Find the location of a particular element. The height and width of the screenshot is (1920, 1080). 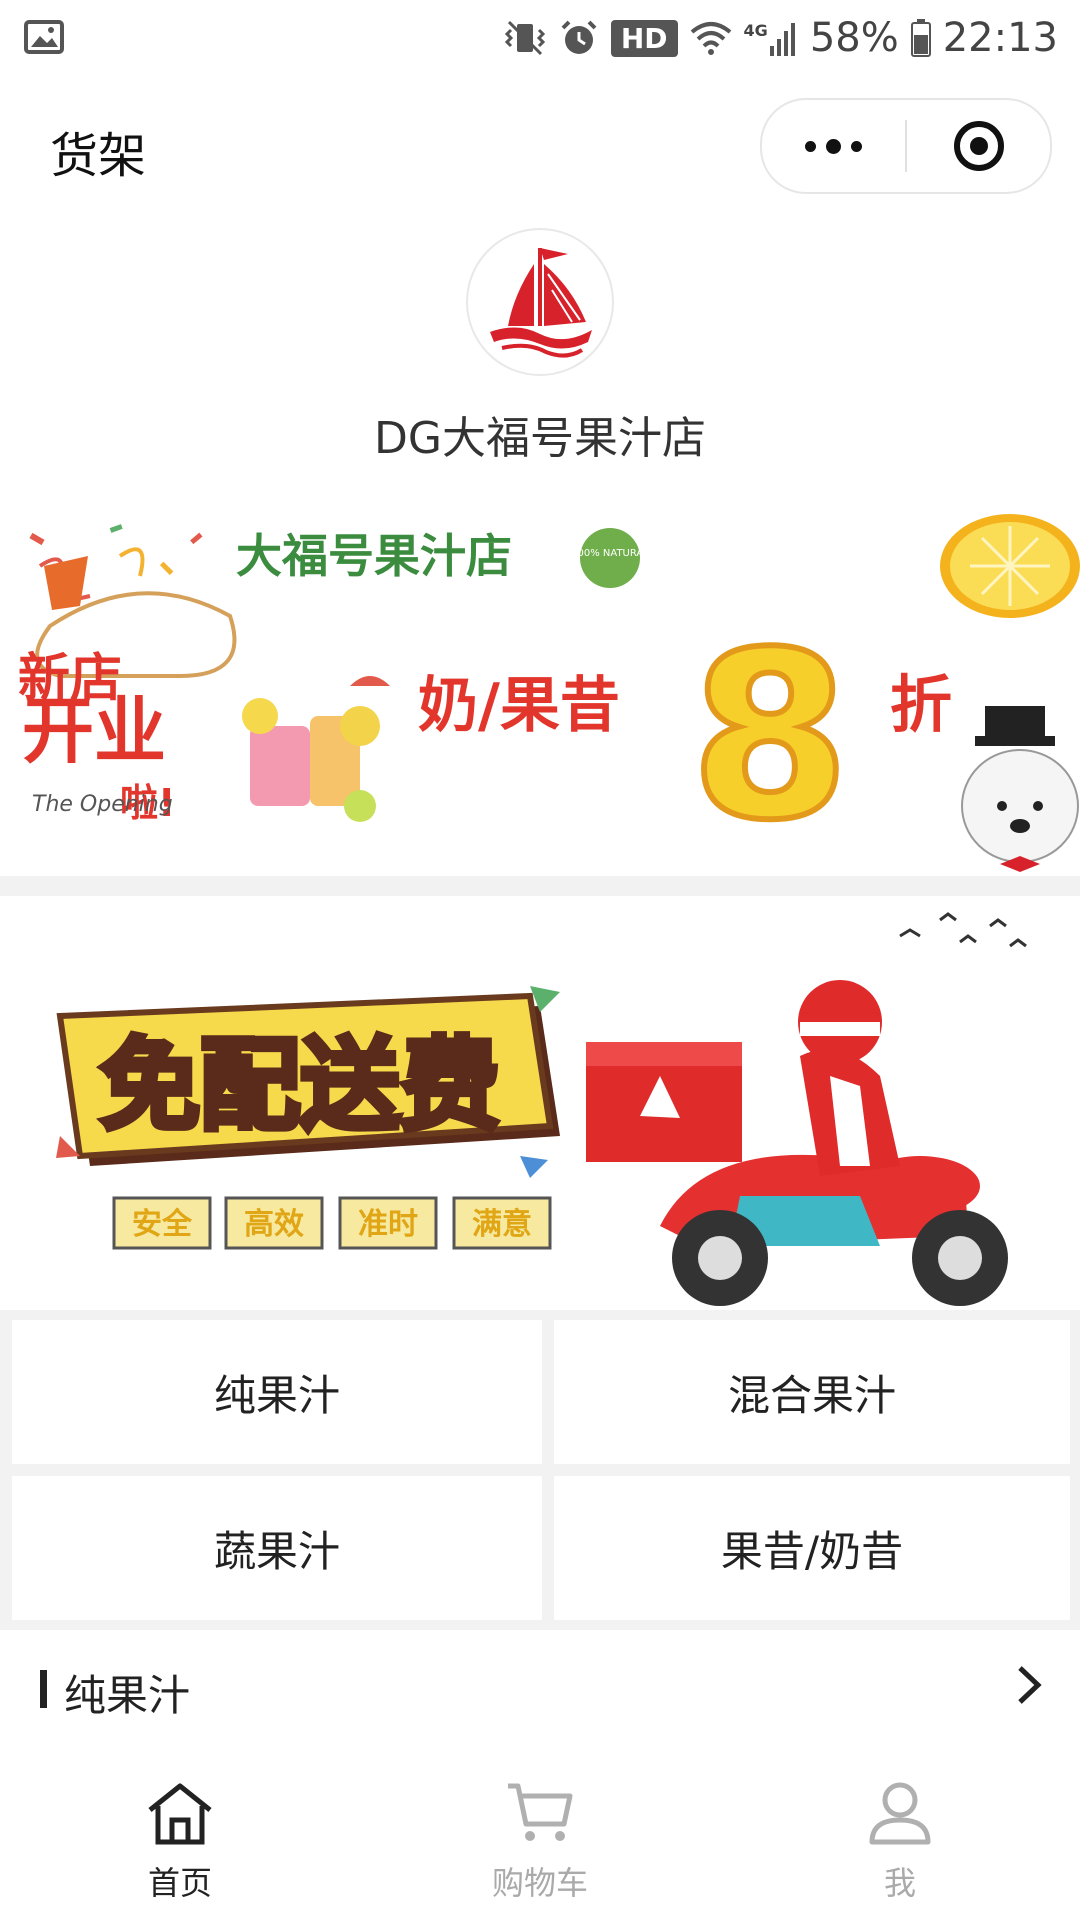

mini-program-capsule is located at coordinates (906, 146).